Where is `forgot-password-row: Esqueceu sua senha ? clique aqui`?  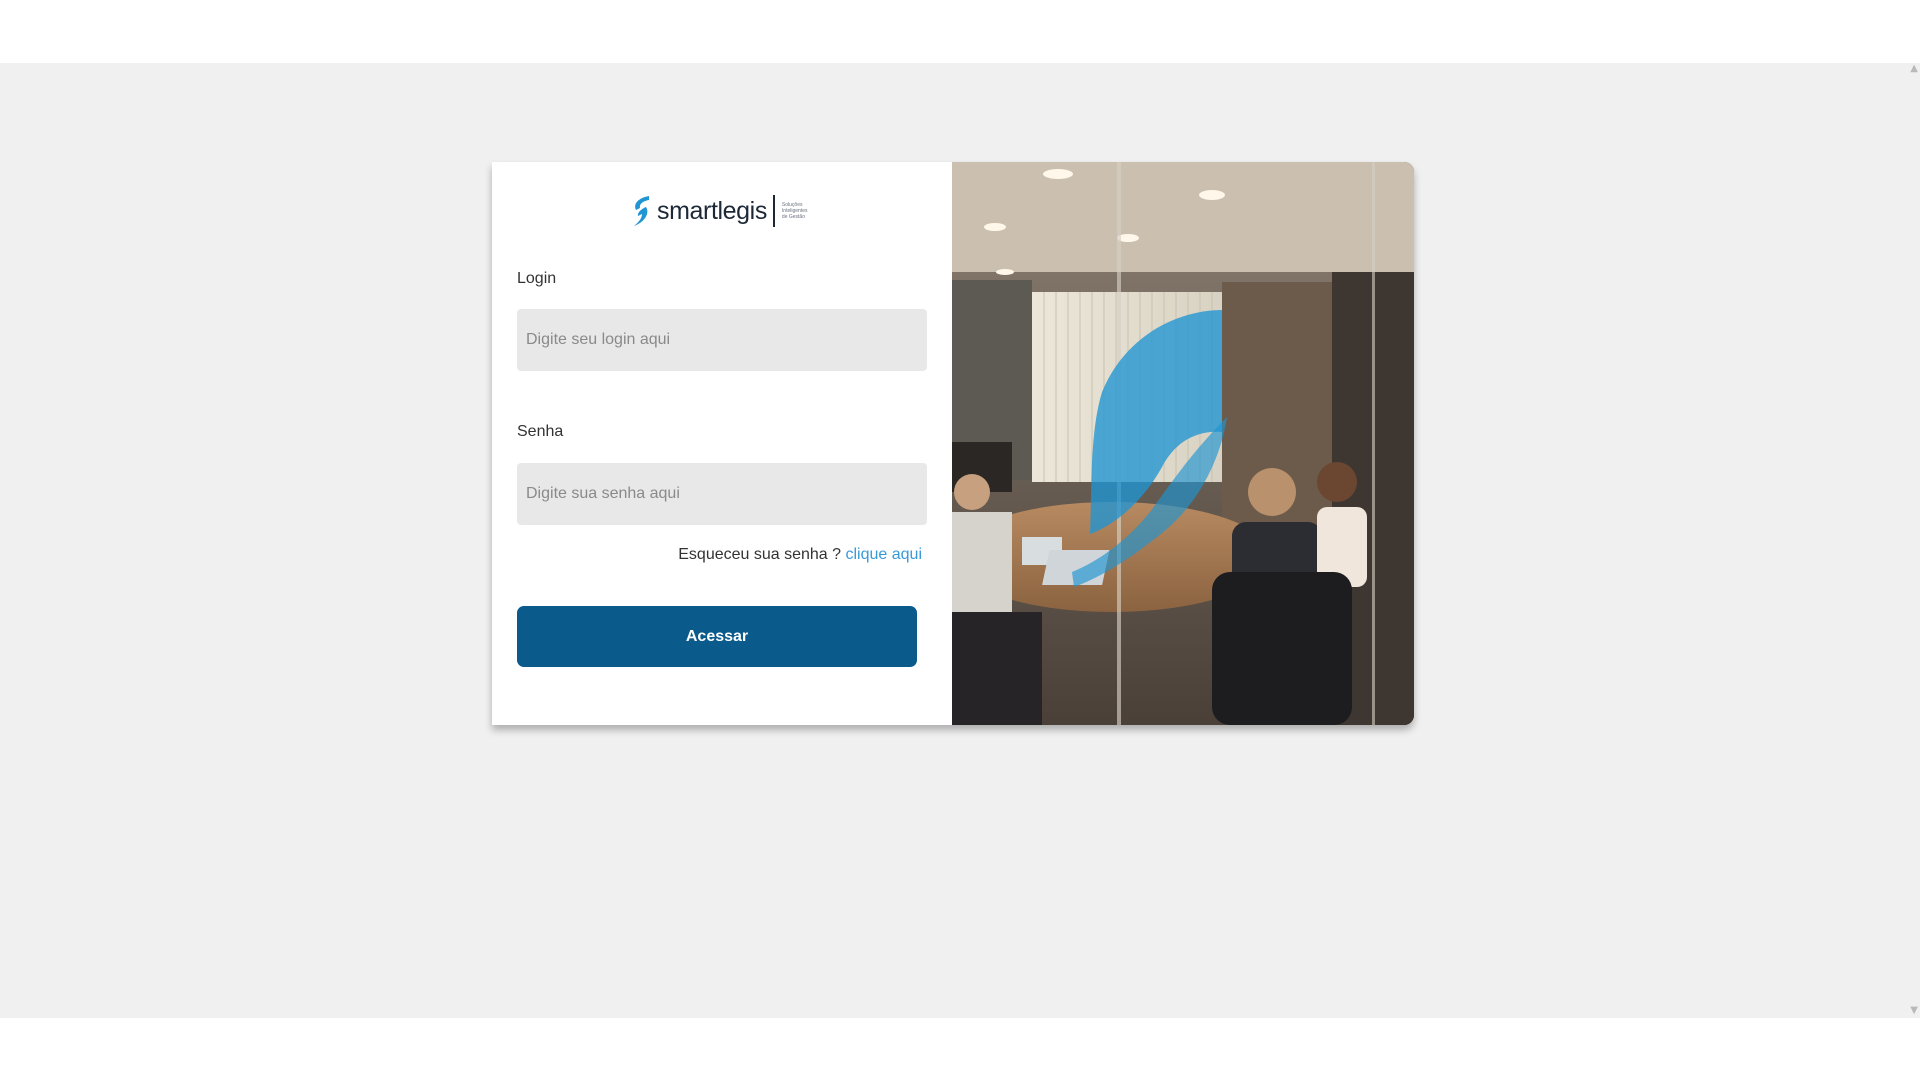
forgot-password-row: Esqueceu sua senha ? clique aqui is located at coordinates (800, 555).